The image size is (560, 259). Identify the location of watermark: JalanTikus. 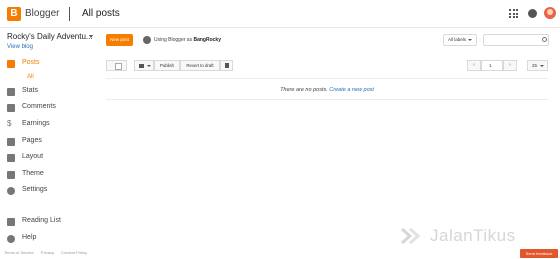
(477, 237).